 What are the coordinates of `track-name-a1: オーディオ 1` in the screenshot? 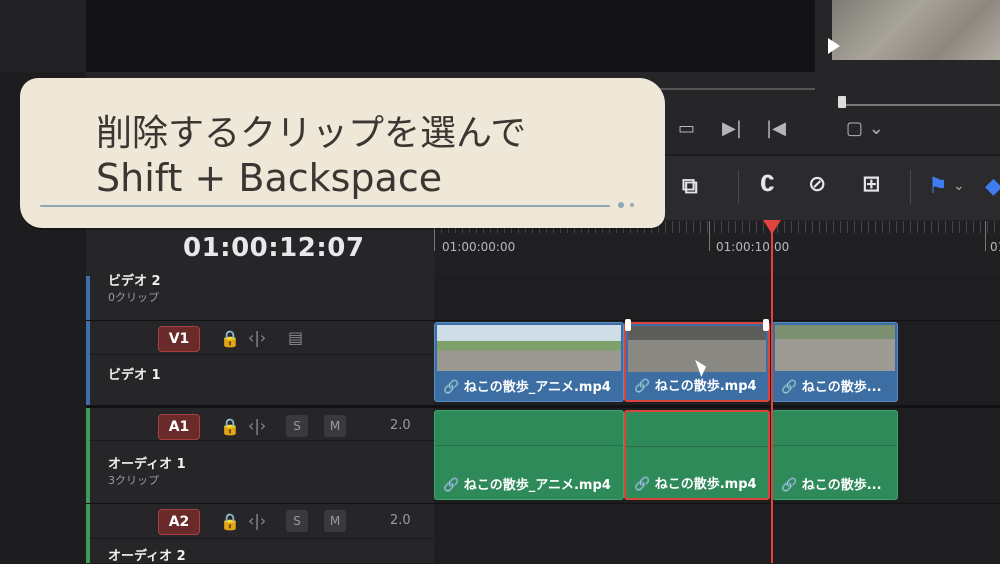 It's located at (147, 464).